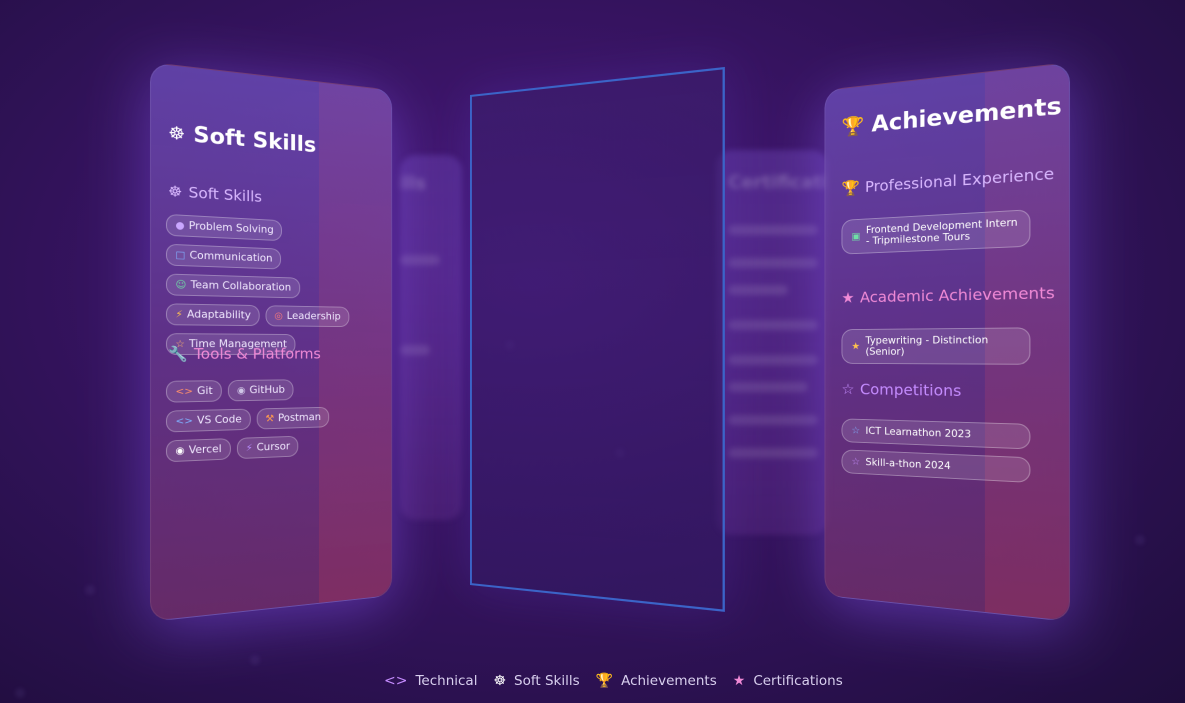 The image size is (1185, 703). What do you see at coordinates (180, 255) in the screenshot?
I see `chat-icon: □` at bounding box center [180, 255].